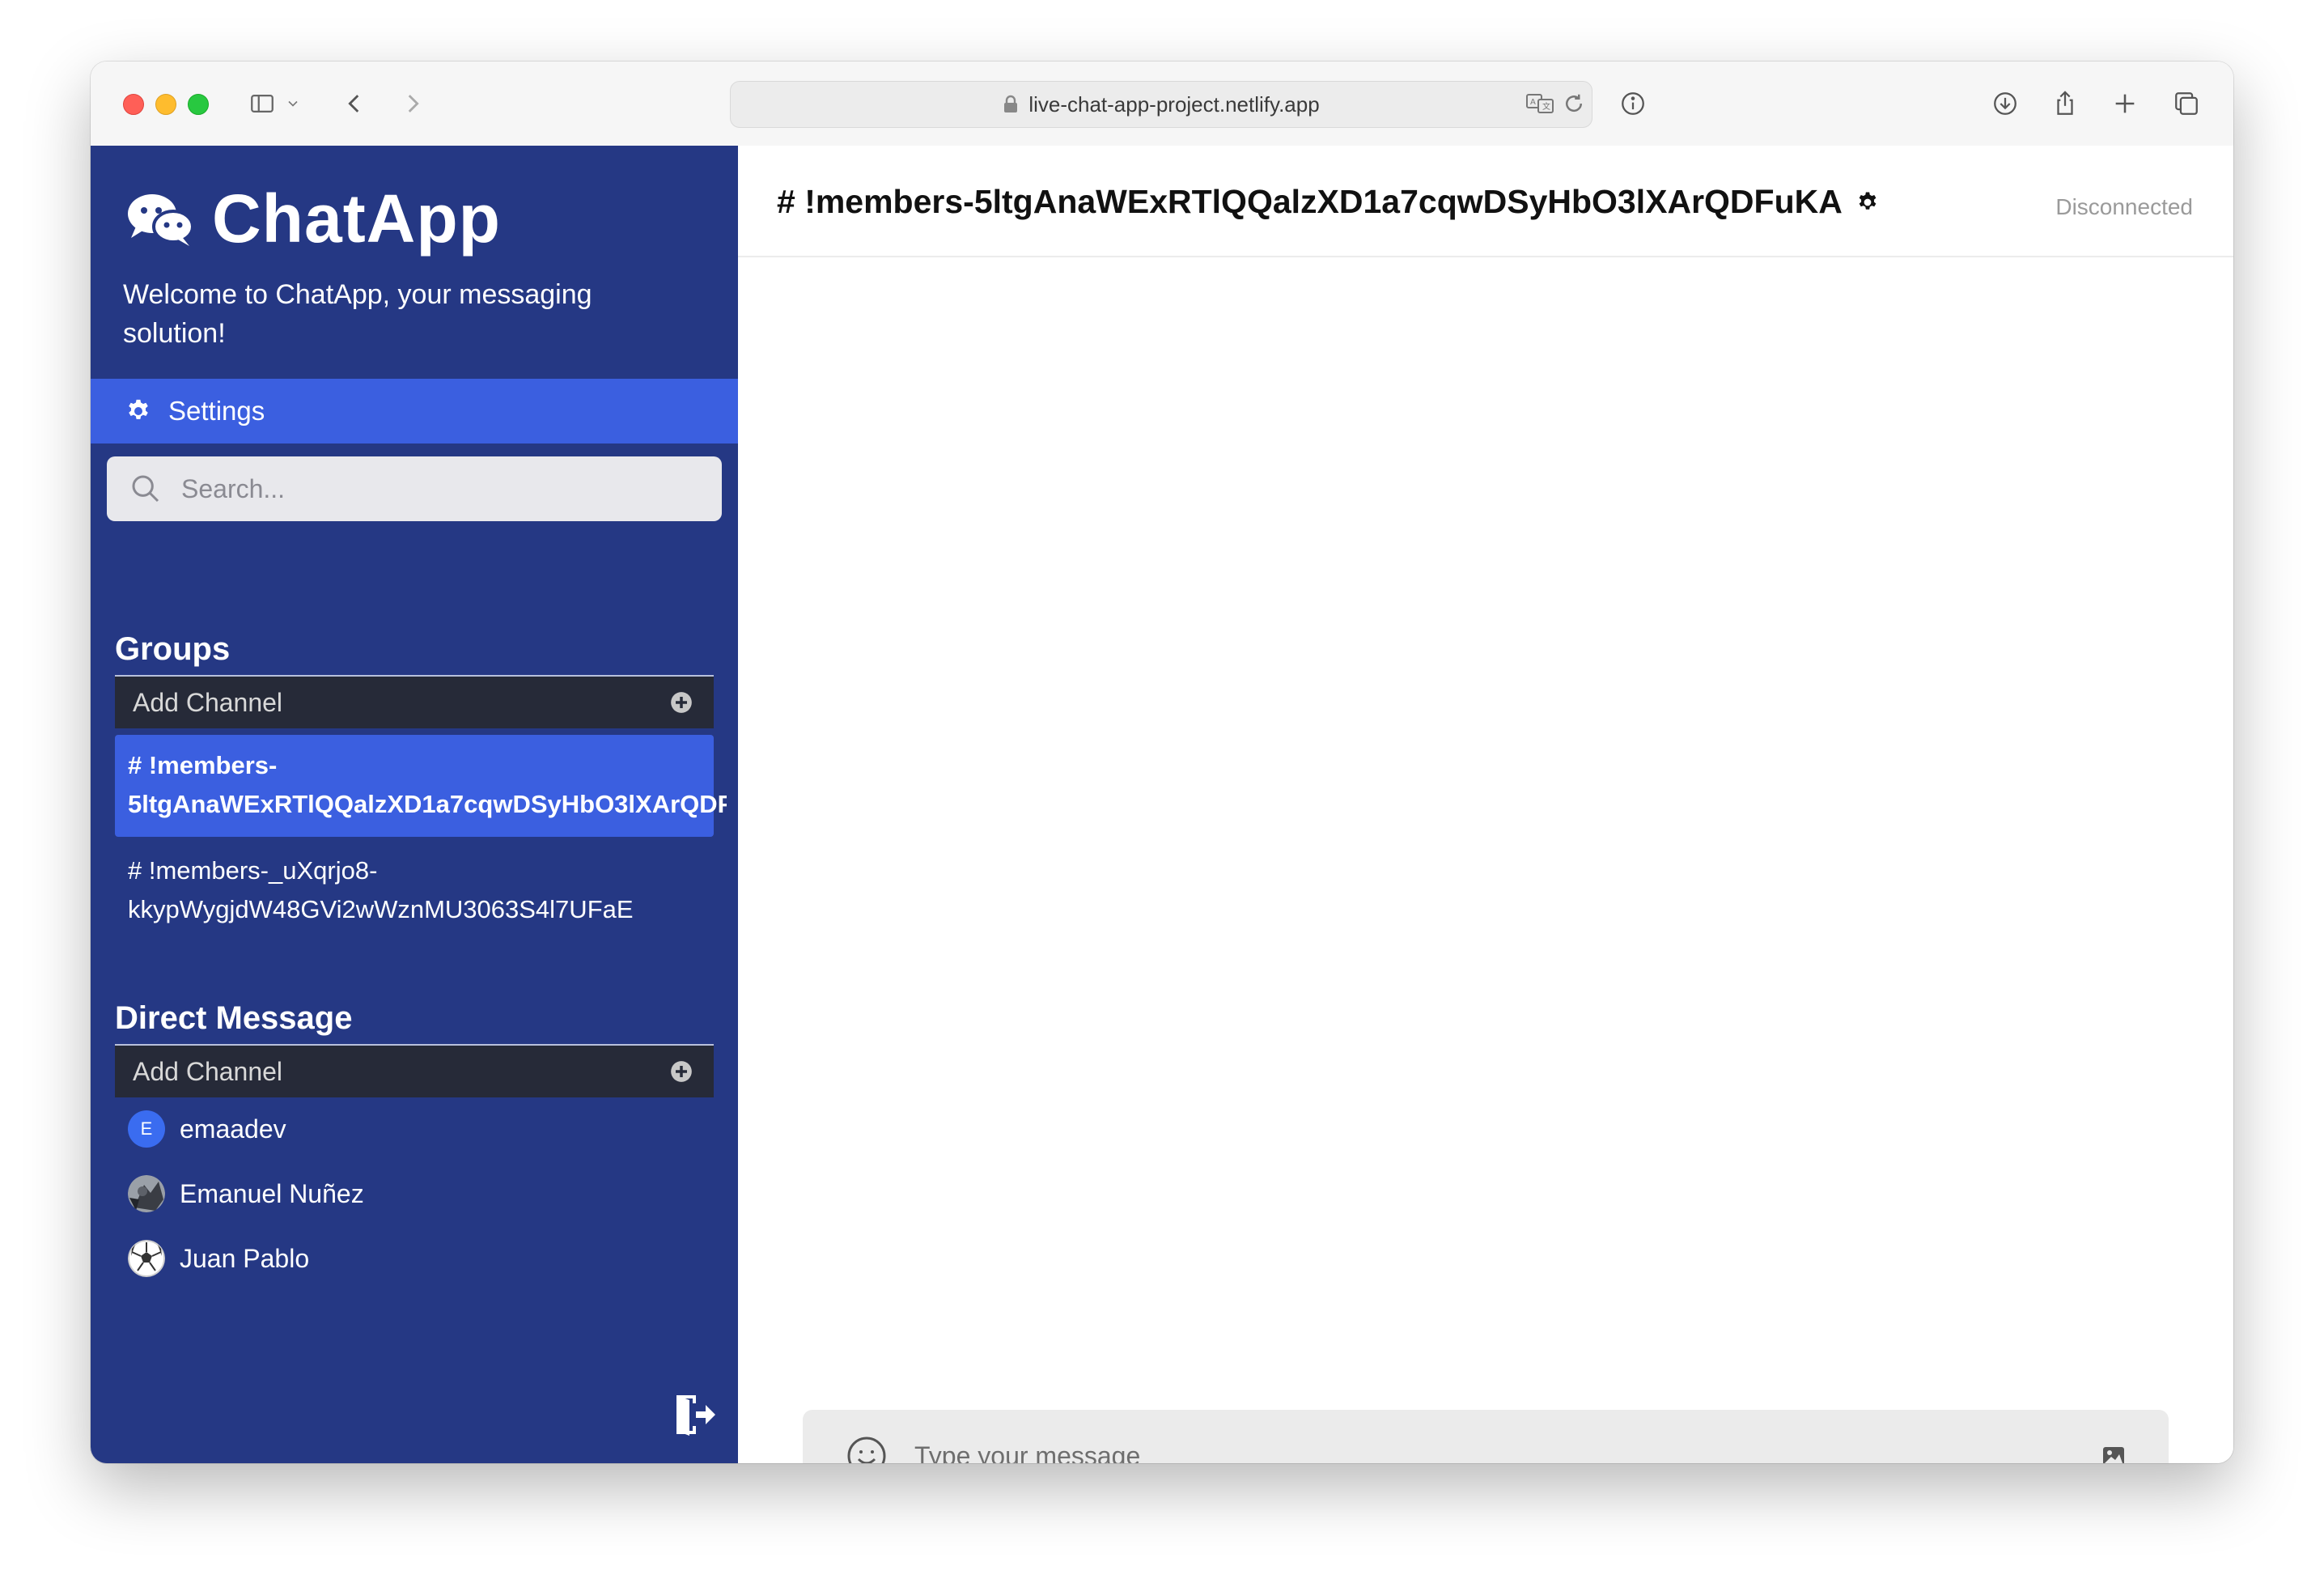 The image size is (2324, 1583). What do you see at coordinates (413, 103) in the screenshot?
I see `forward-icon` at bounding box center [413, 103].